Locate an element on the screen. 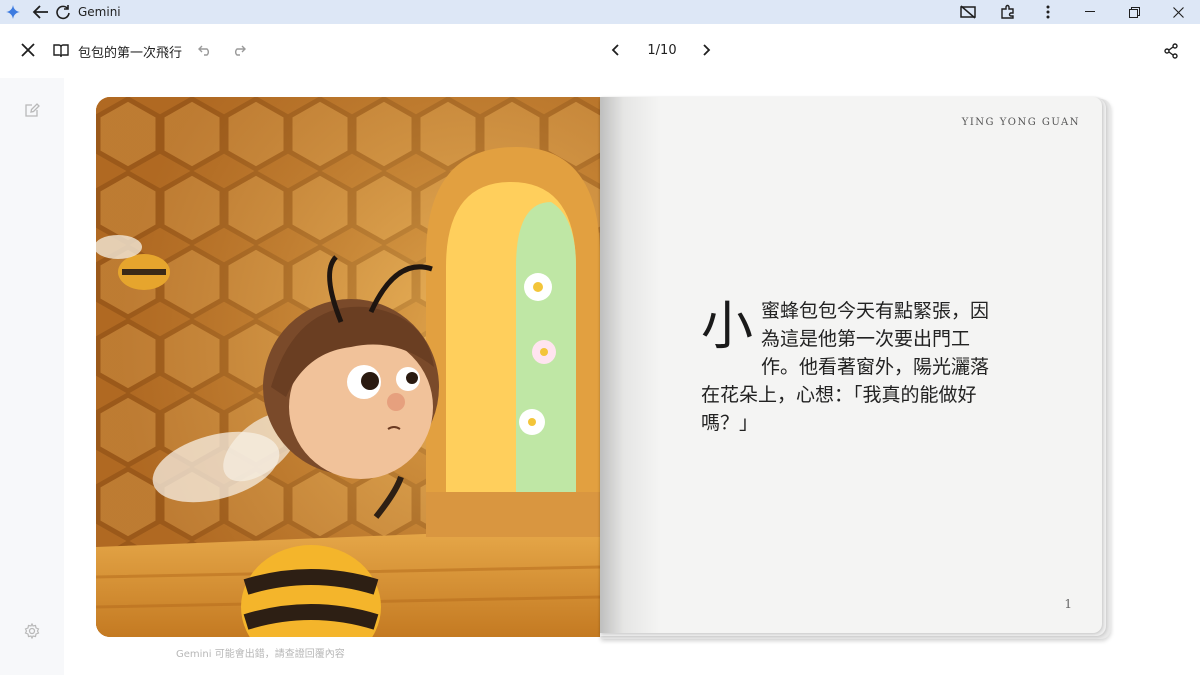  cast-off-icon is located at coordinates (968, 12).